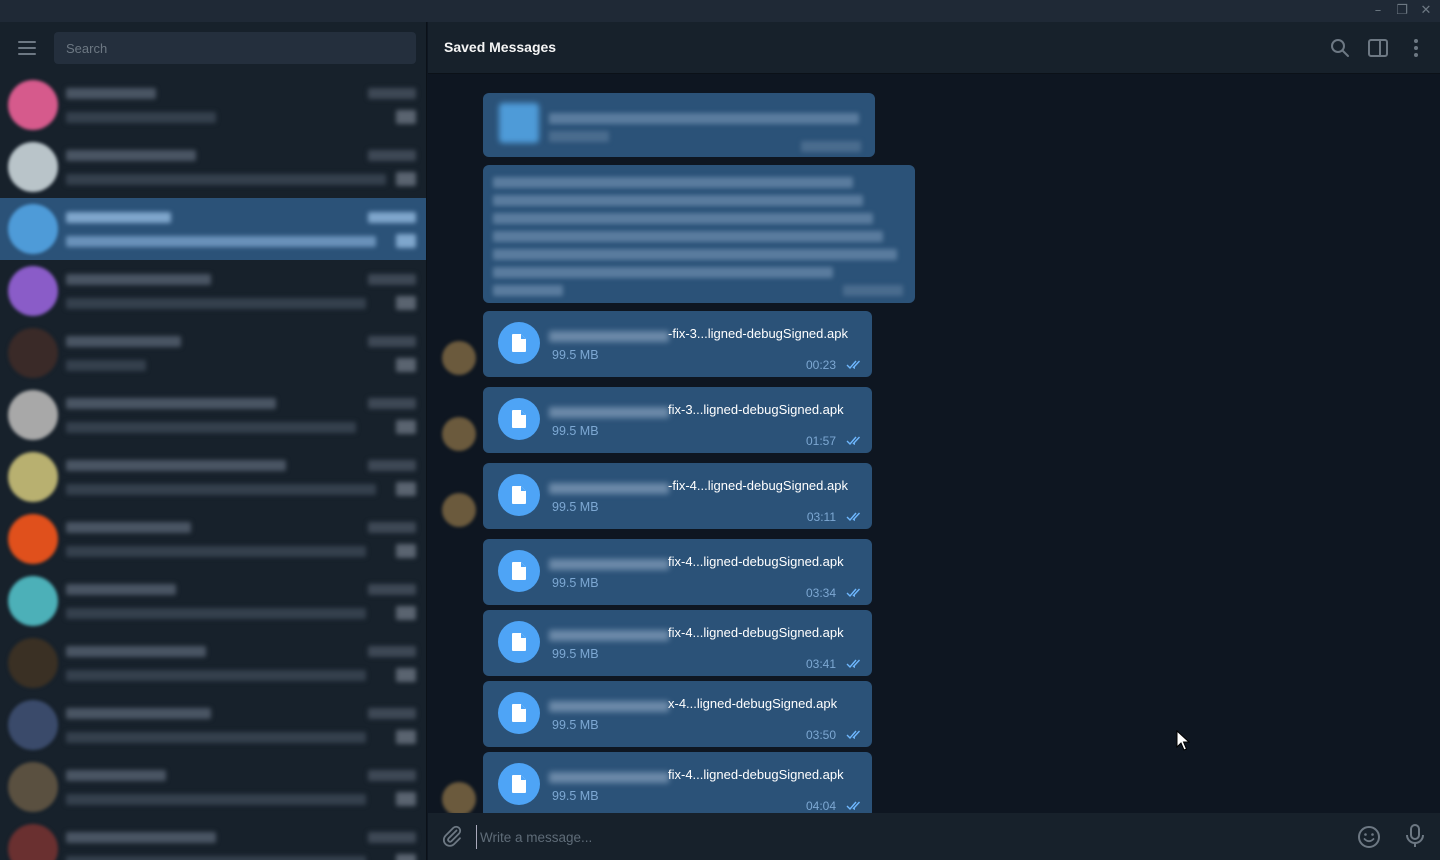 The height and width of the screenshot is (860, 1440). Describe the element at coordinates (720, 11) in the screenshot. I see `window-titlebar: – ❐ ✕` at that location.